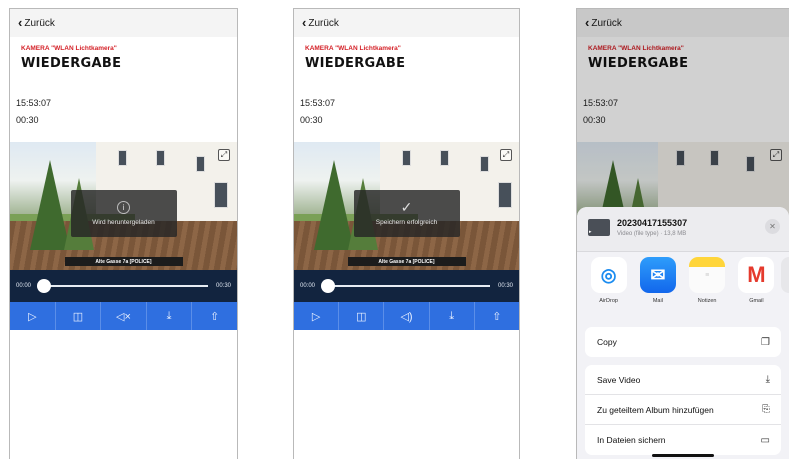 The image size is (789, 459). I want to click on app-label: Notizen, so click(707, 301).